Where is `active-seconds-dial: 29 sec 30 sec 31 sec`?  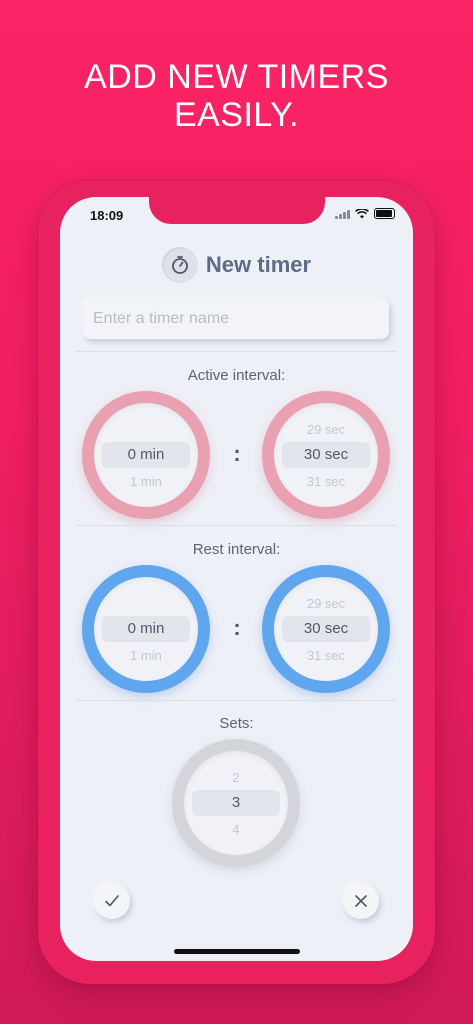 active-seconds-dial: 29 sec 30 sec 31 sec is located at coordinates (326, 455).